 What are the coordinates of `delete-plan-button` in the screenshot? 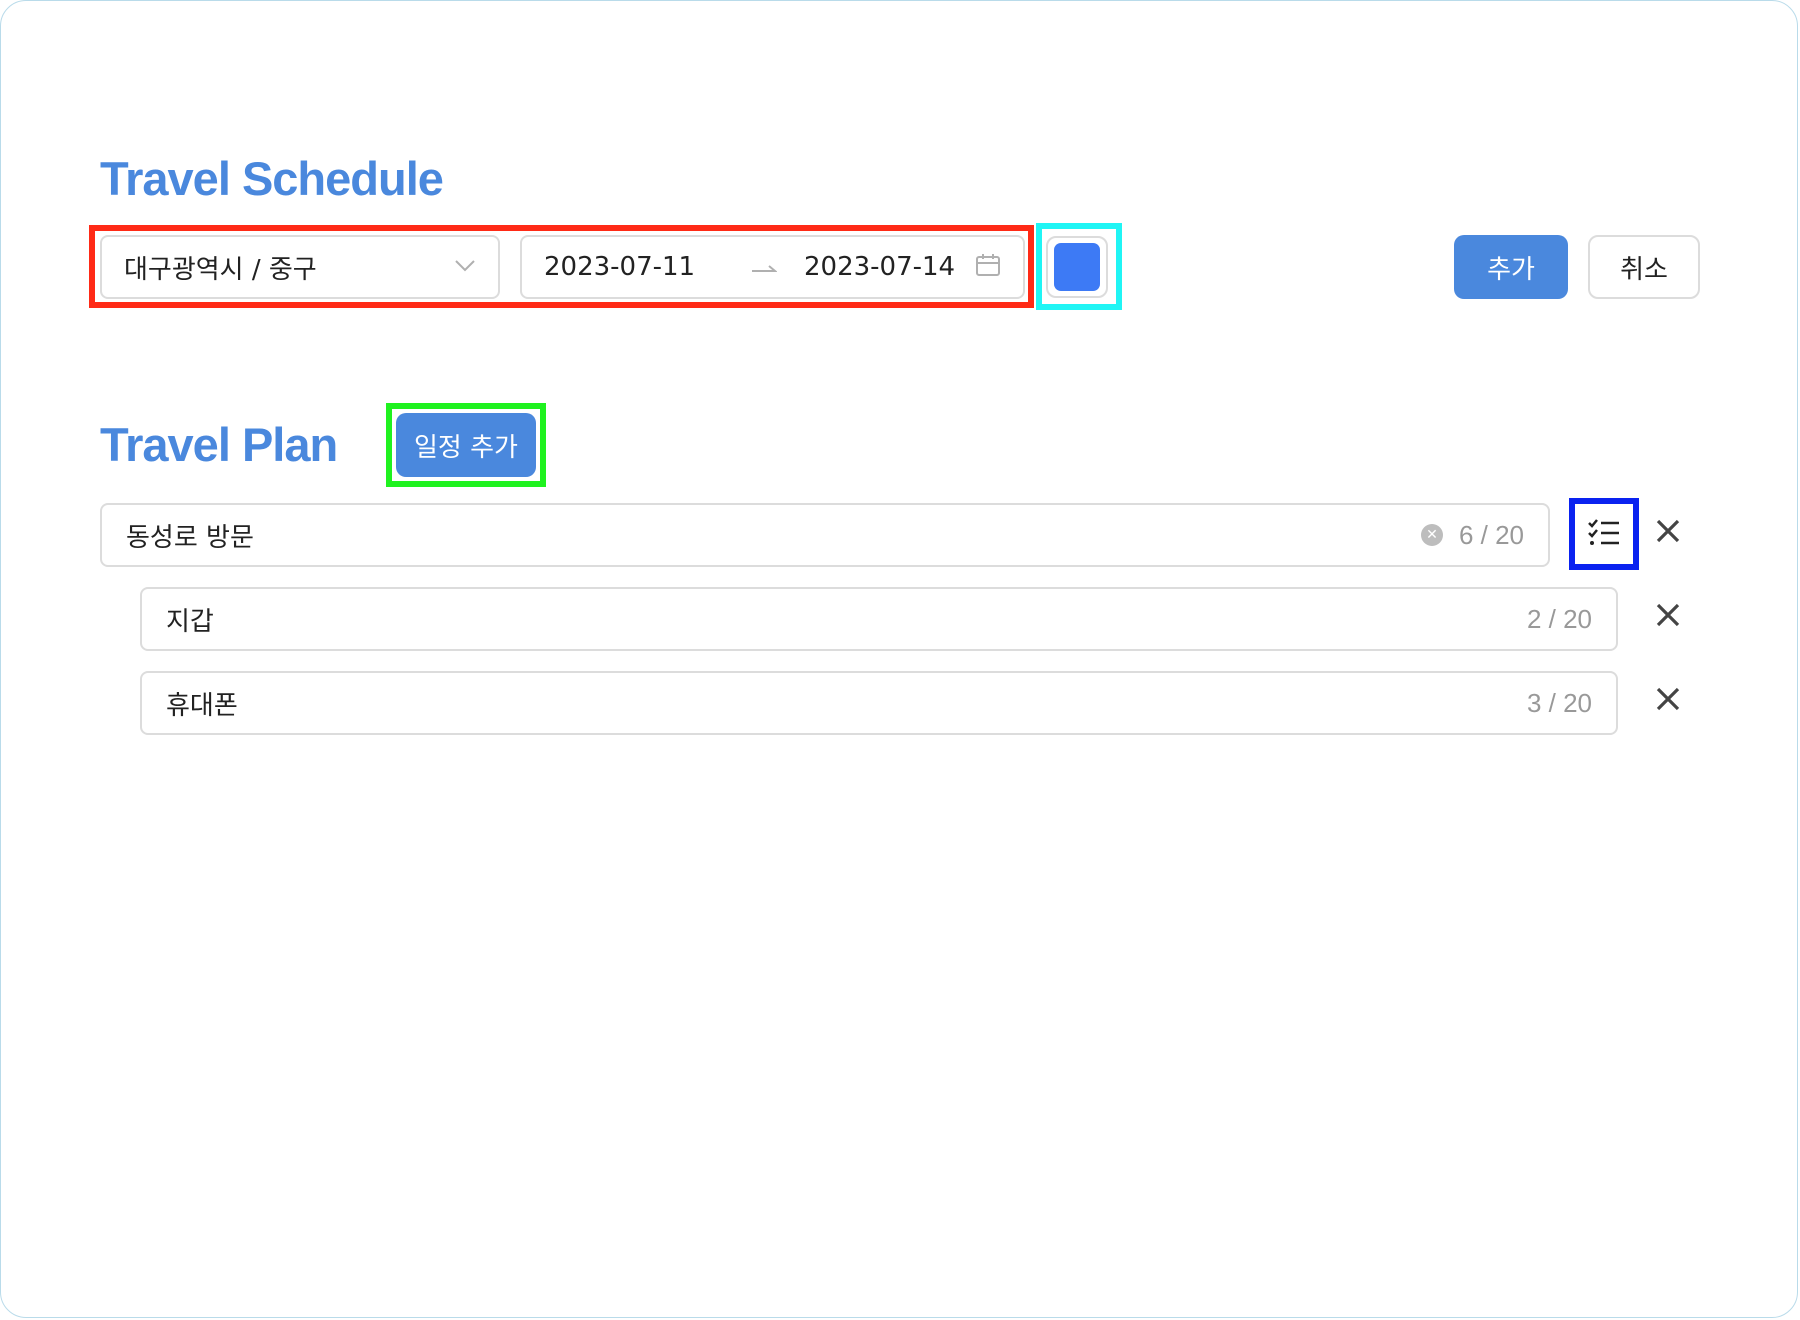 It's located at (1668, 533).